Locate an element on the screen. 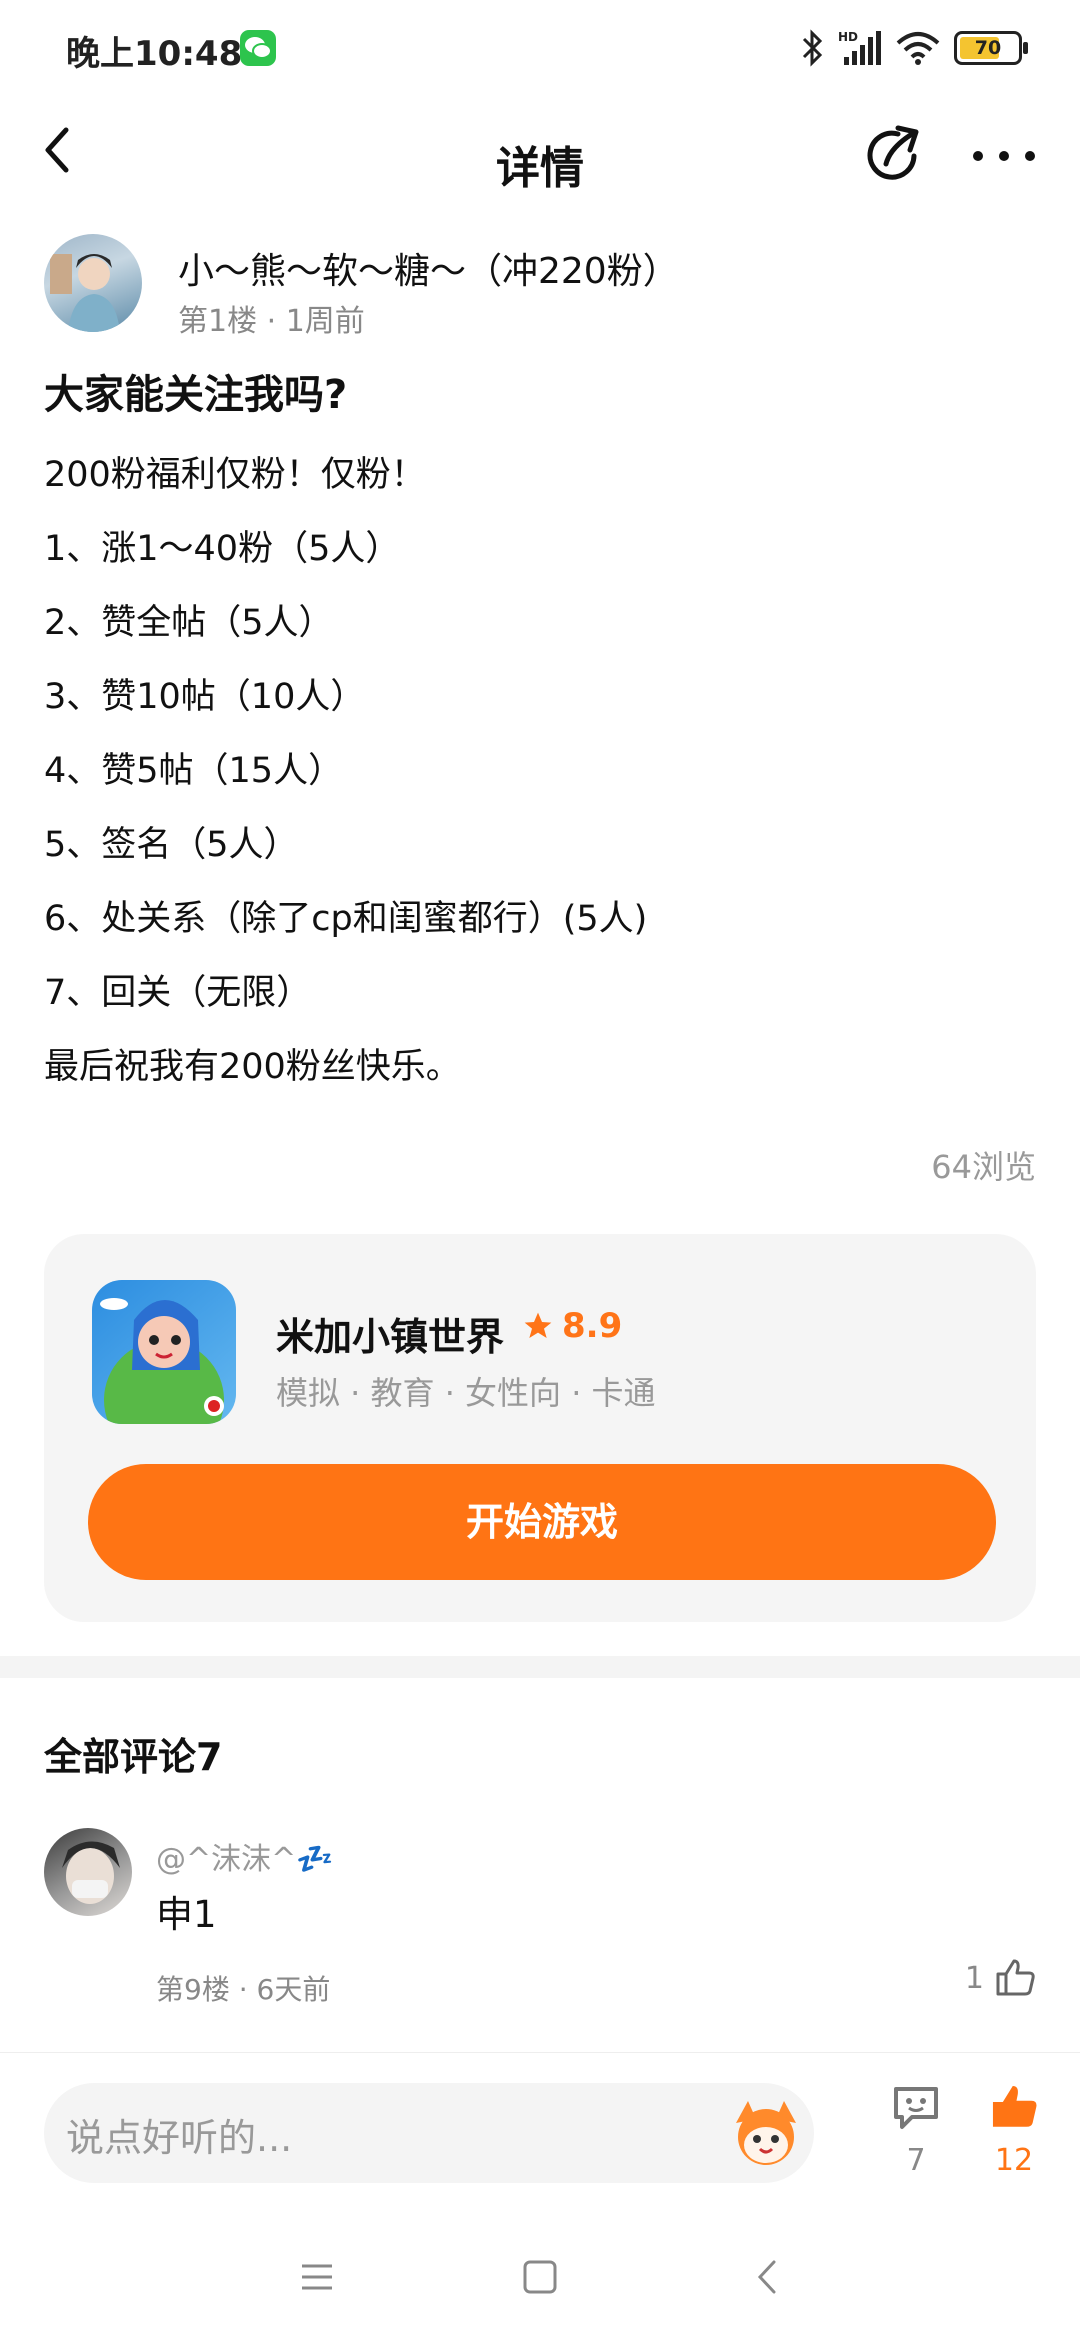 The width and height of the screenshot is (1080, 2340). top-nav: 详情 is located at coordinates (540, 160).